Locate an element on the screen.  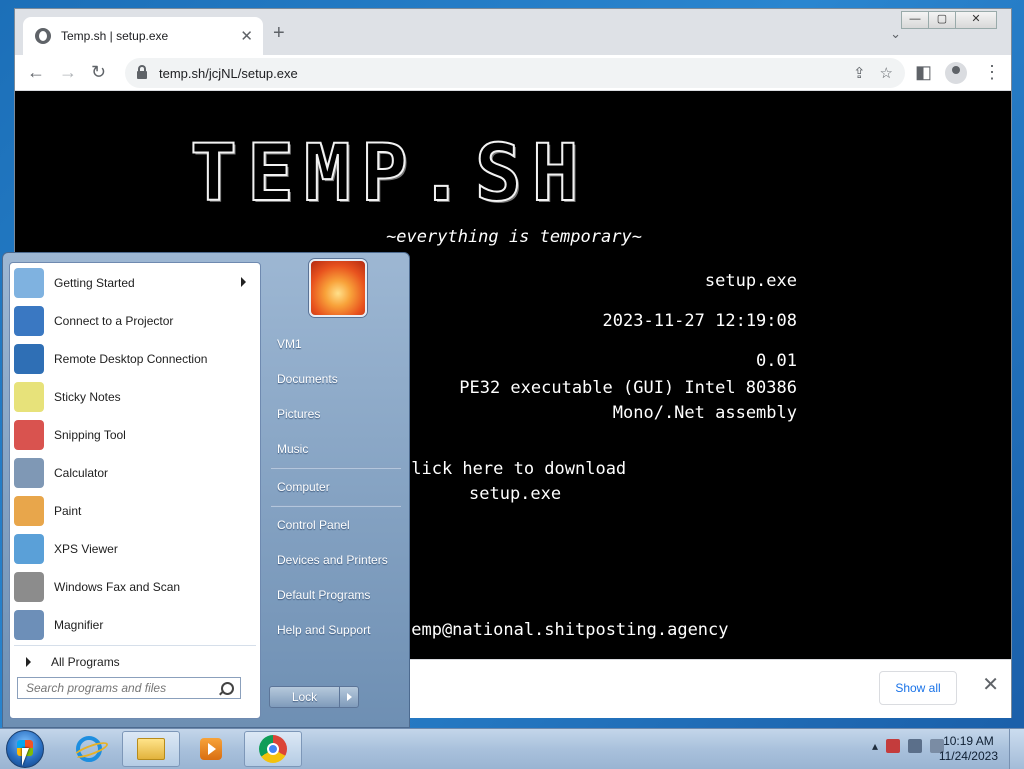
start-control-panel: Control Panel is located at coordinates (313, 525).